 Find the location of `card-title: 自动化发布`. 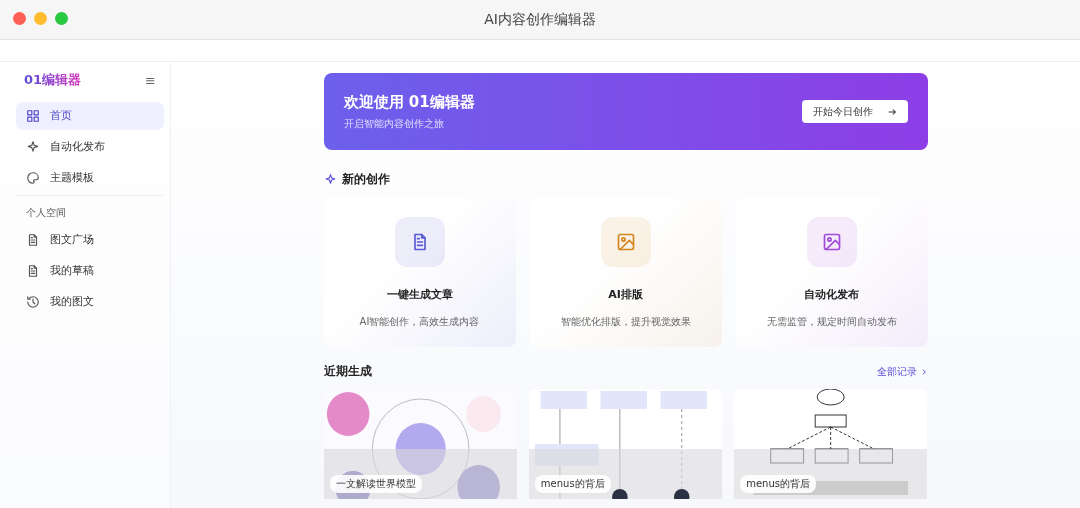

card-title: 自动化发布 is located at coordinates (831, 294).